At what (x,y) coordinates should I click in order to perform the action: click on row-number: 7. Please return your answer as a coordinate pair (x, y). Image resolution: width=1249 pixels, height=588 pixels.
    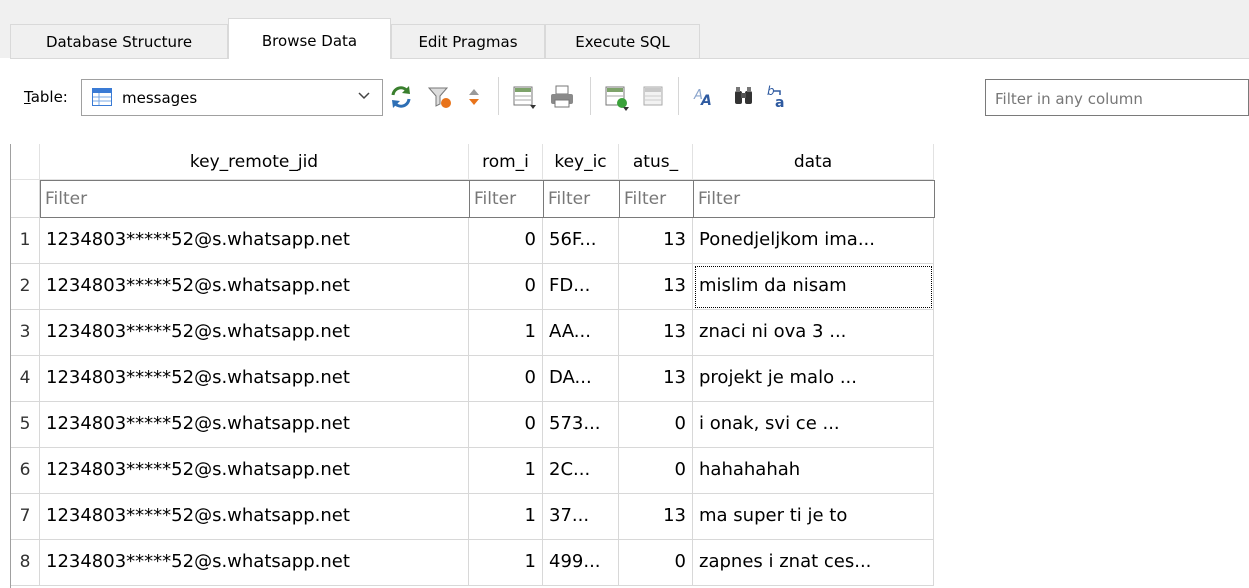
    Looking at the image, I should click on (25, 517).